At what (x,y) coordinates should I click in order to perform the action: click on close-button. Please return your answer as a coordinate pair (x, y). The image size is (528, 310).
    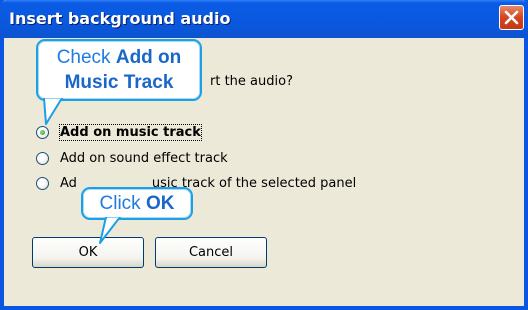
    Looking at the image, I should click on (511, 17).